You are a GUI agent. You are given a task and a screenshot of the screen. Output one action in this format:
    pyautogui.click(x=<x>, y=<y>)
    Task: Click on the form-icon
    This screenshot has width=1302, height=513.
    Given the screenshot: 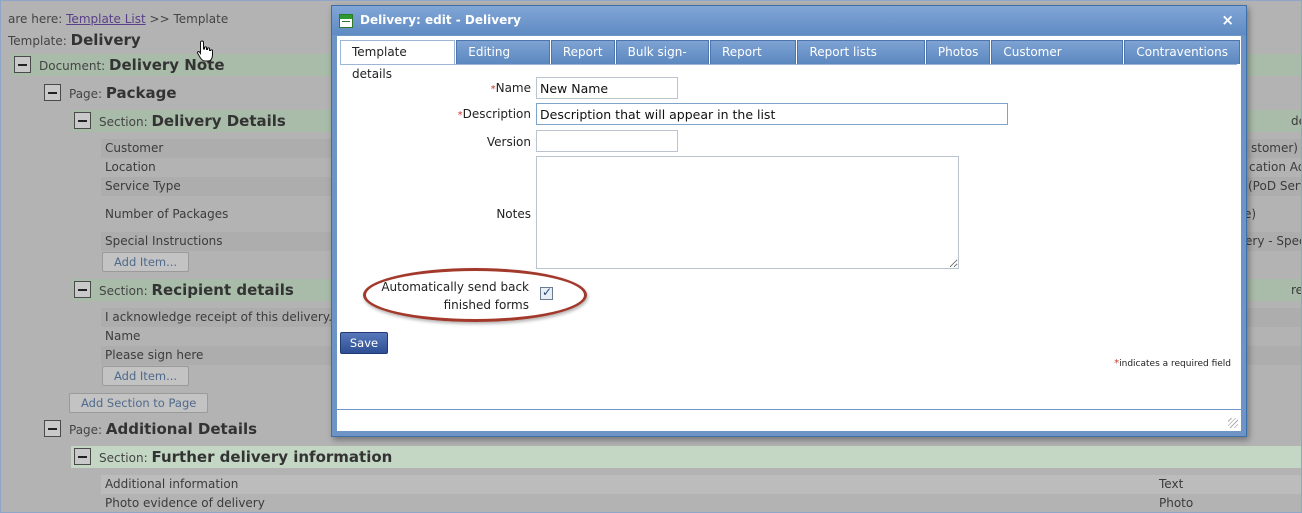 What is the action you would take?
    pyautogui.click(x=346, y=21)
    